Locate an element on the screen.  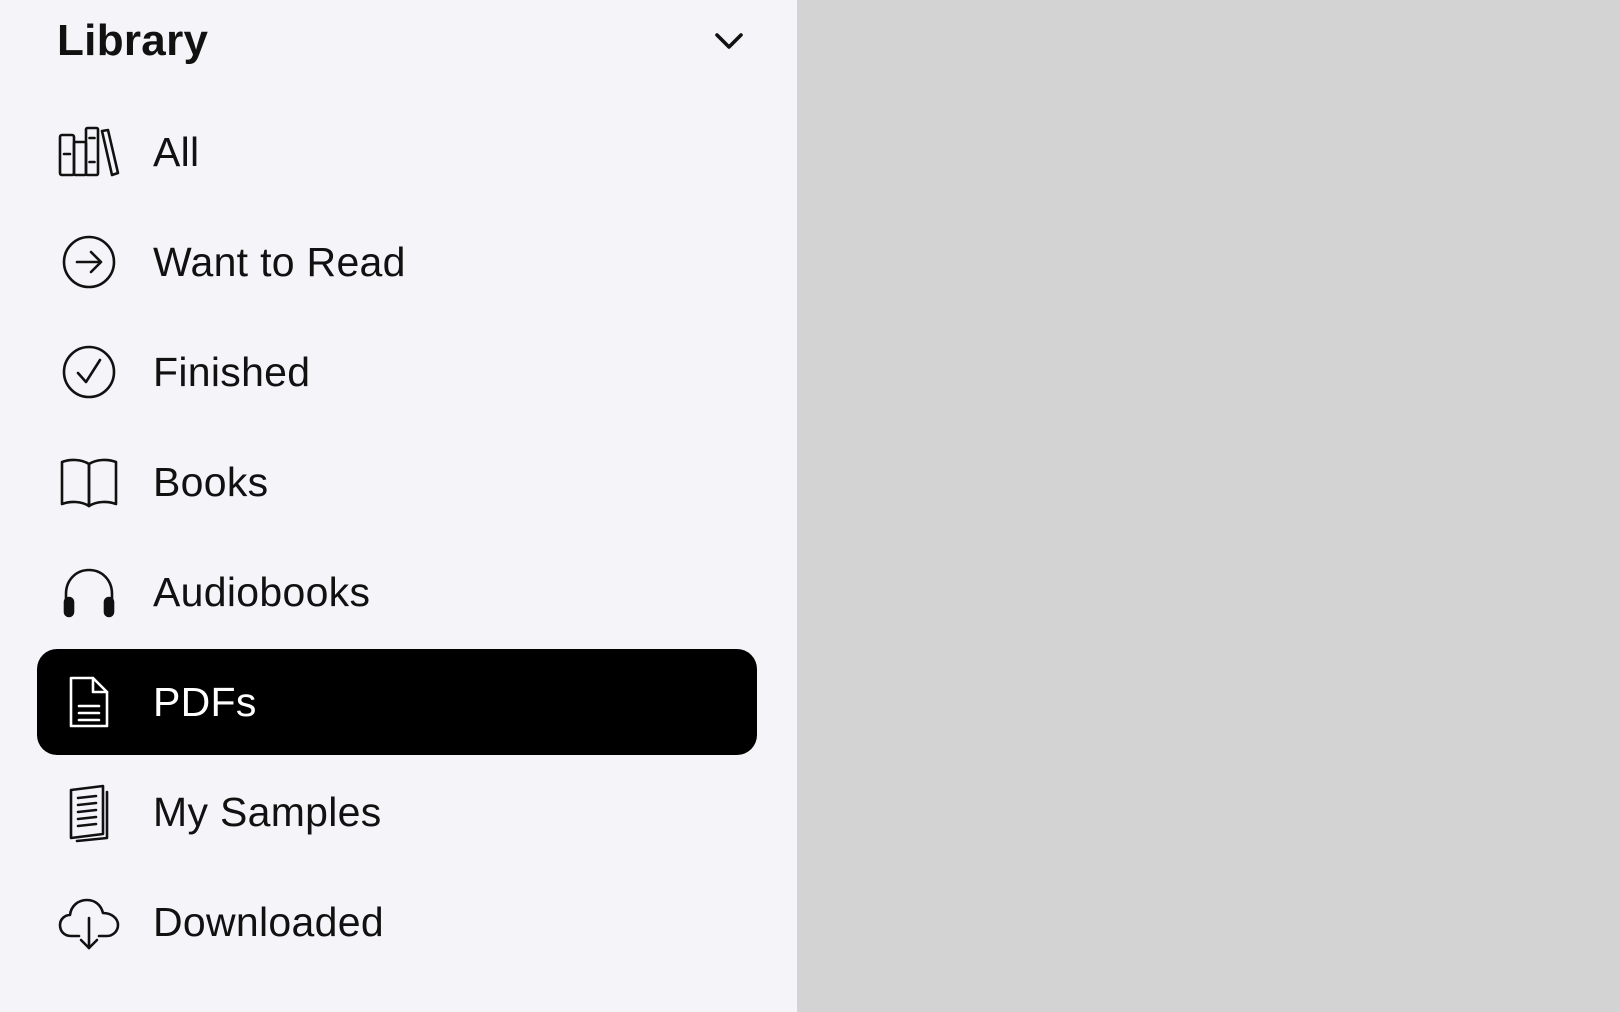
sample-pages-icon is located at coordinates (89, 812).